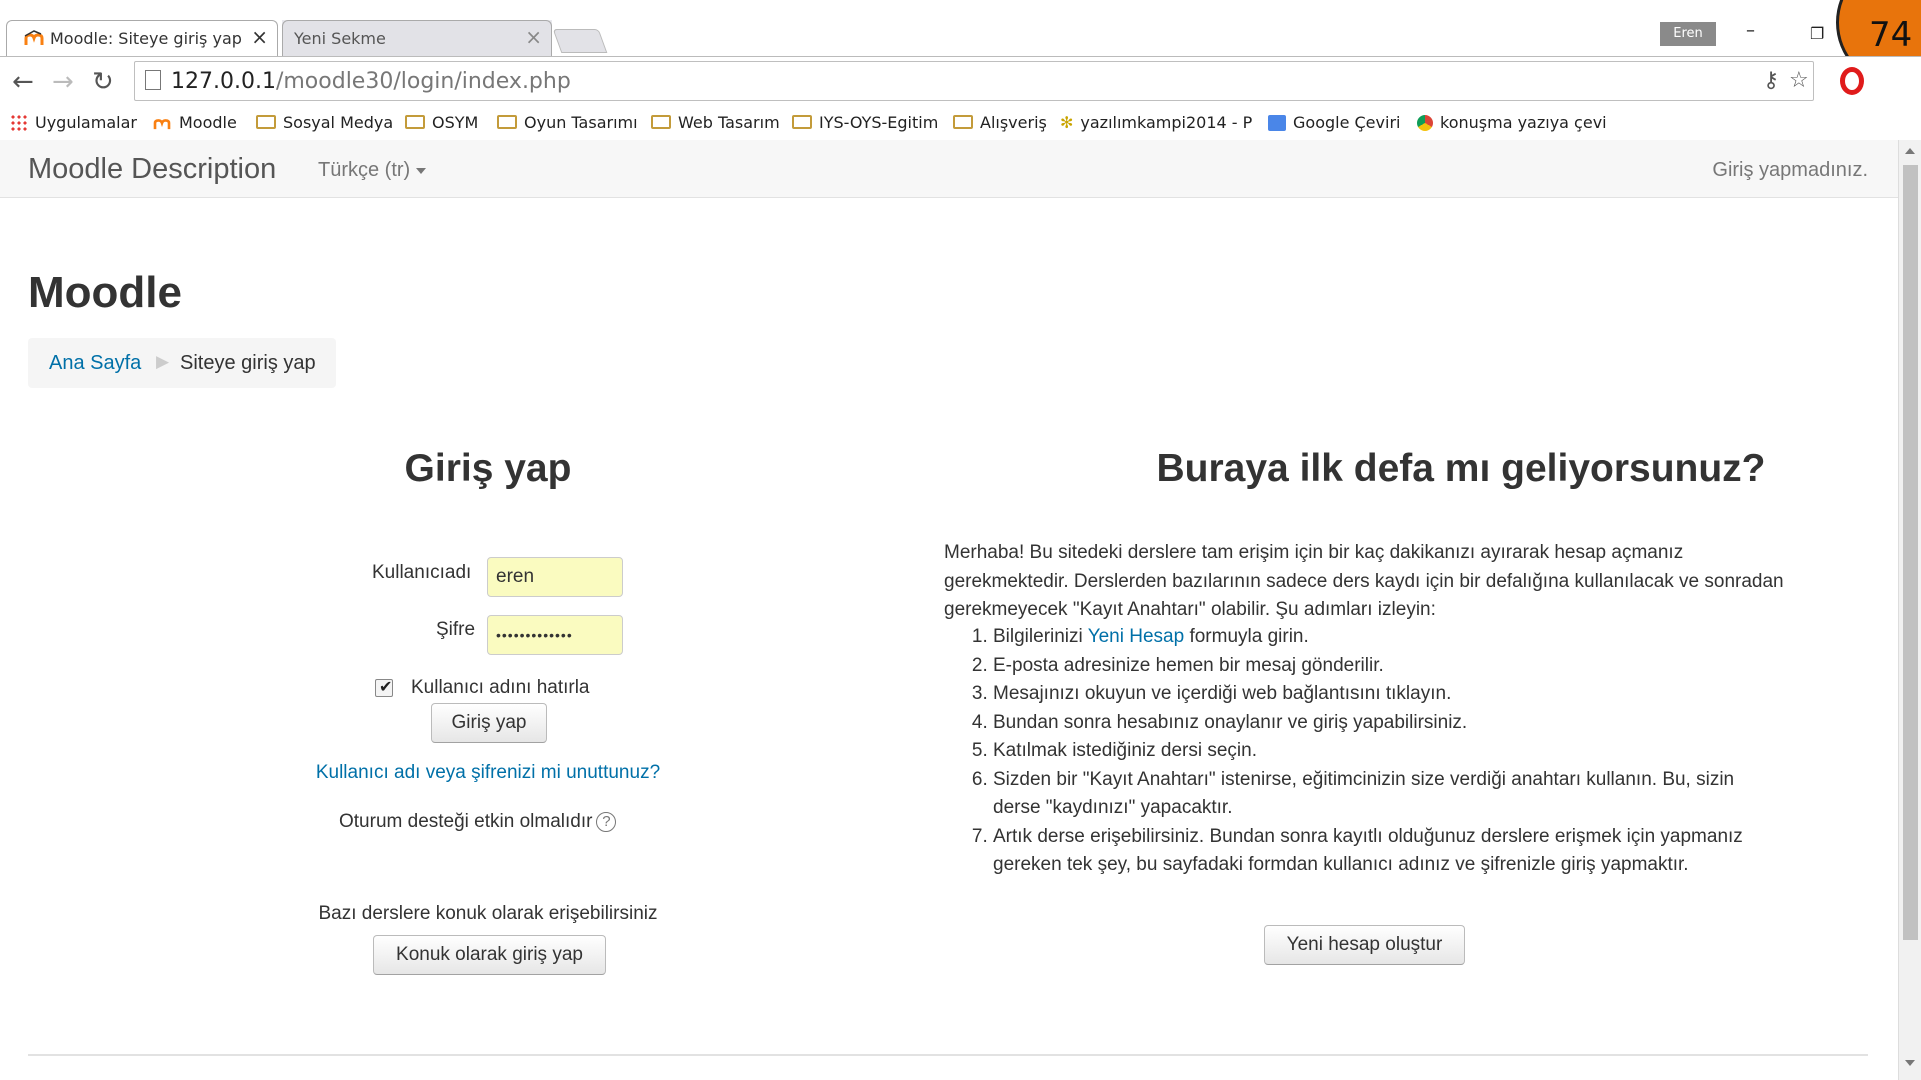 The height and width of the screenshot is (1080, 1921). I want to click on scroll-down-icon, so click(1910, 1063).